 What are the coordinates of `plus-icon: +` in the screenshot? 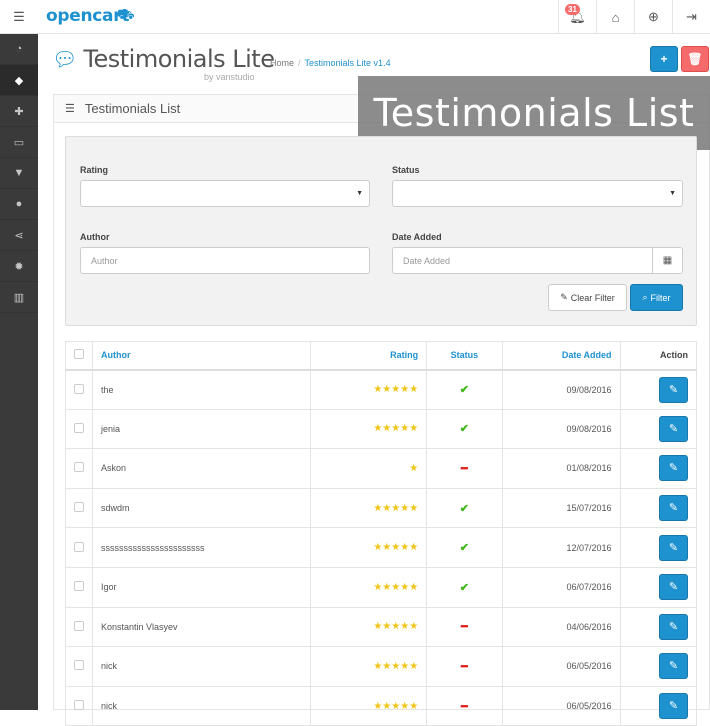 It's located at (664, 59).